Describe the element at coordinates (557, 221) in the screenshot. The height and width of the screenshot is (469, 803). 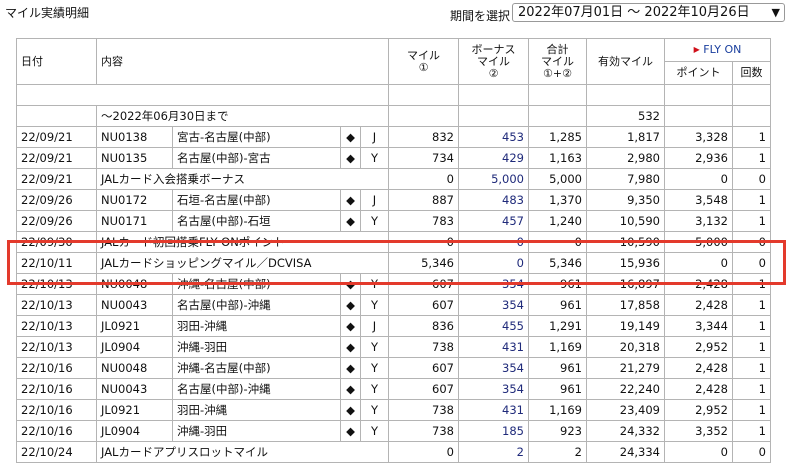
I see `row-total-mile: 1,240` at that location.